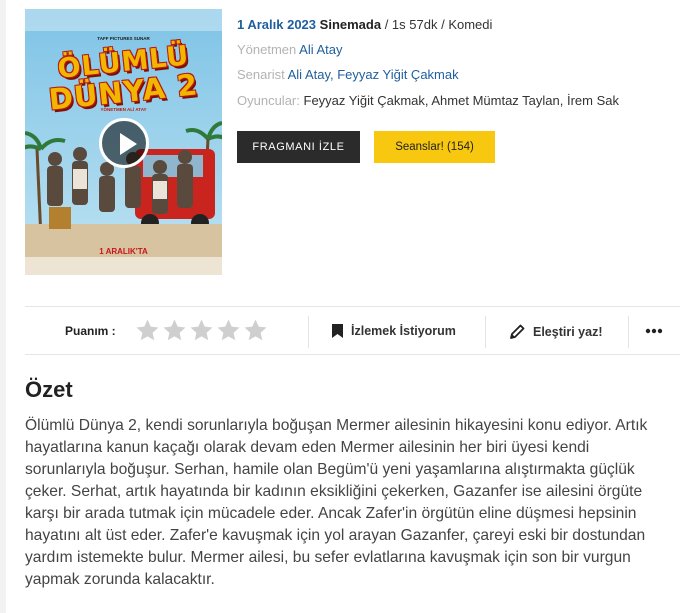 Image resolution: width=690 pixels, height=613 pixels. I want to click on director-label: Yönetmen, so click(267, 49).